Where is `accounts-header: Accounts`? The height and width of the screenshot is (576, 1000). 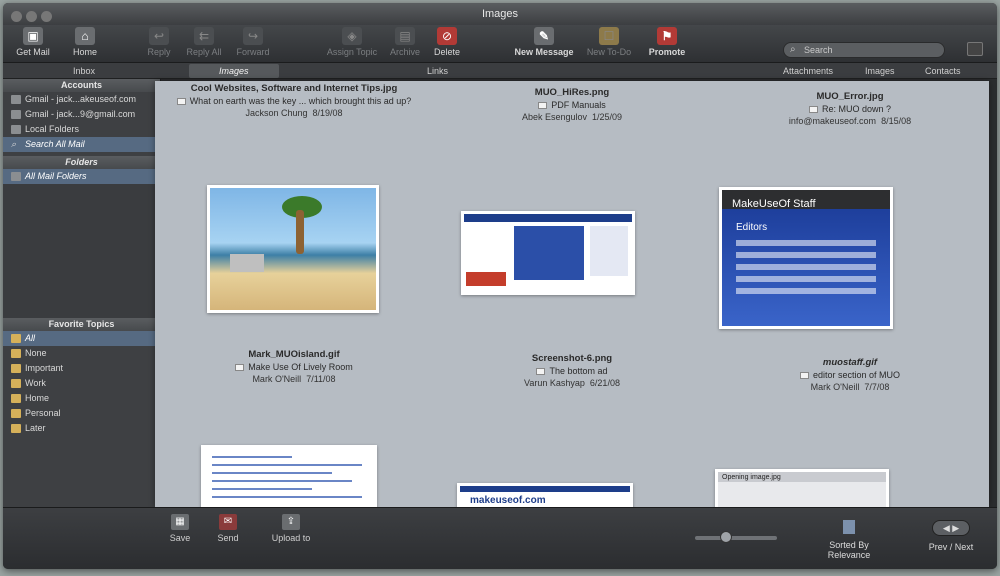 accounts-header: Accounts is located at coordinates (81, 85).